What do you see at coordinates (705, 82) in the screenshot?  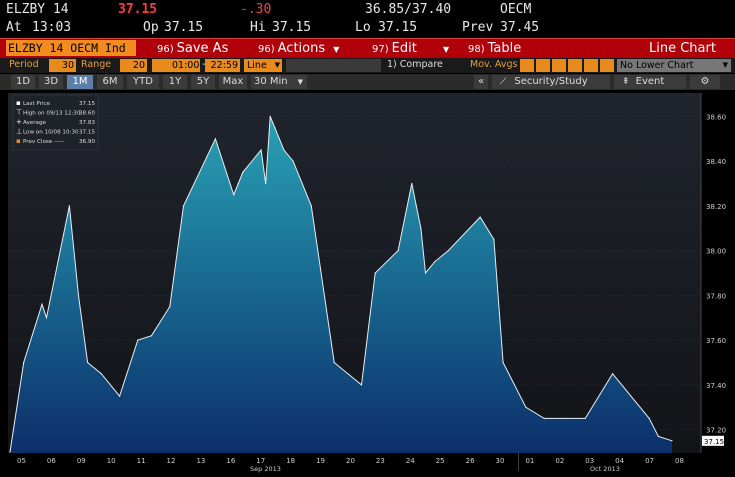 I see `gear-icon: ⚙` at bounding box center [705, 82].